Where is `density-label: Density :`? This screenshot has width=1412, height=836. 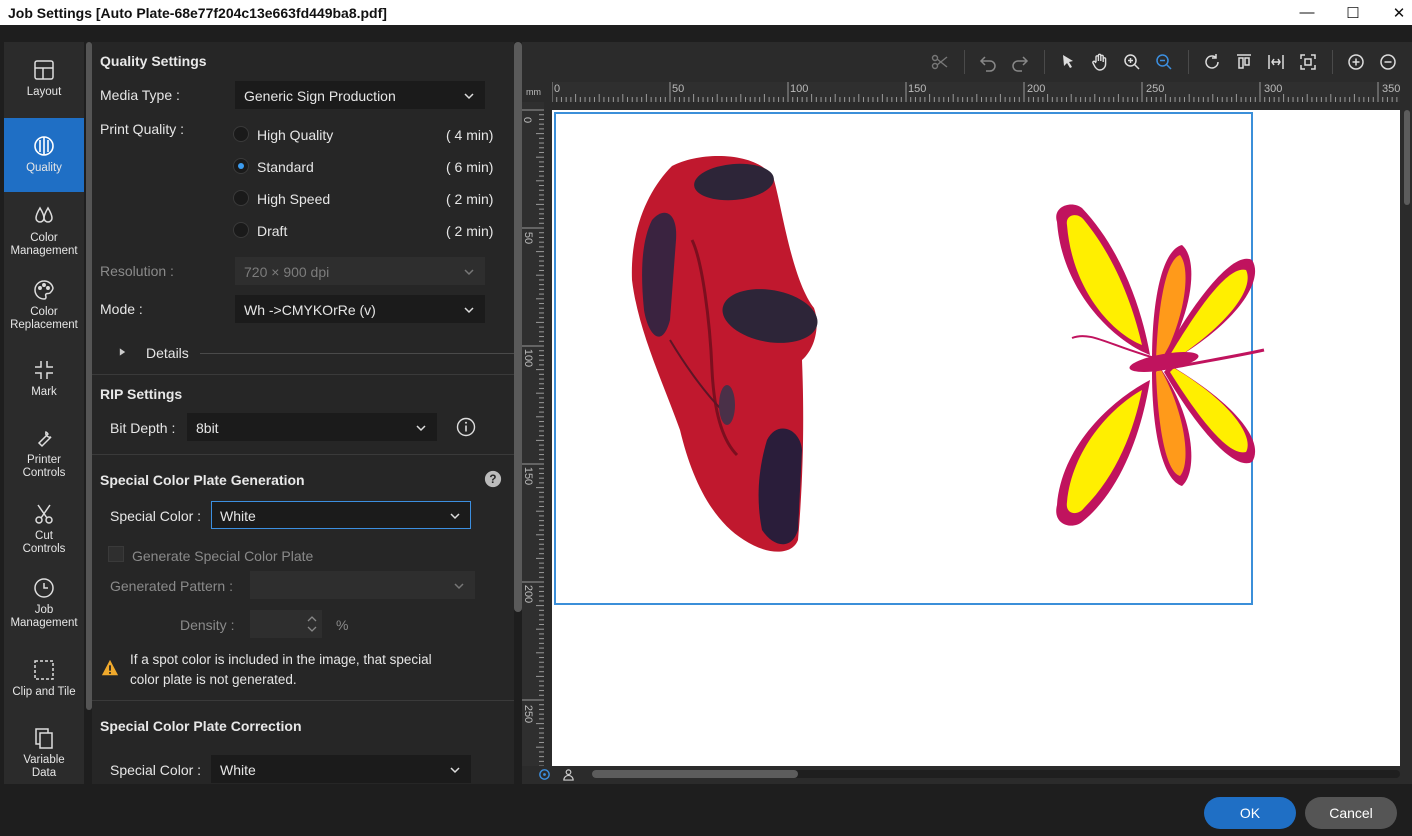 density-label: Density : is located at coordinates (207, 625).